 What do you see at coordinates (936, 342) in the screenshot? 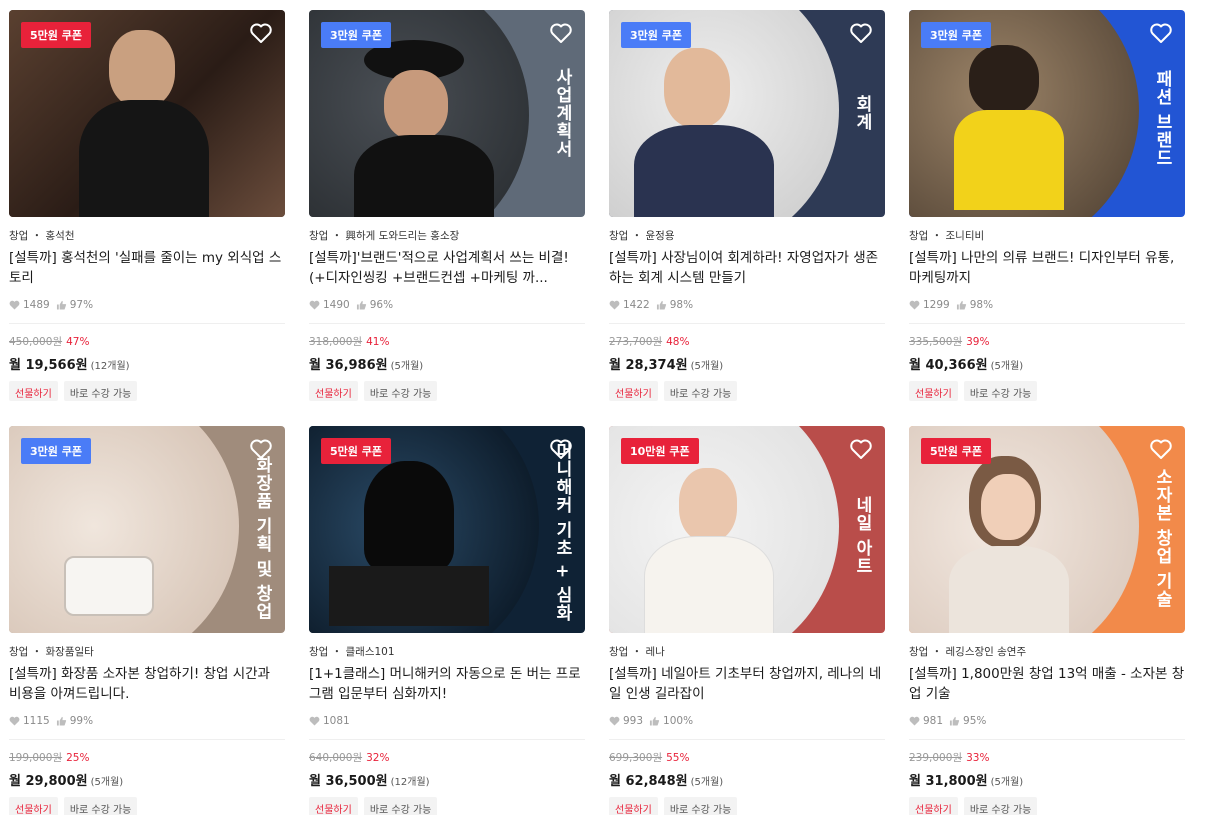
I see `original-price: 335,500원` at bounding box center [936, 342].